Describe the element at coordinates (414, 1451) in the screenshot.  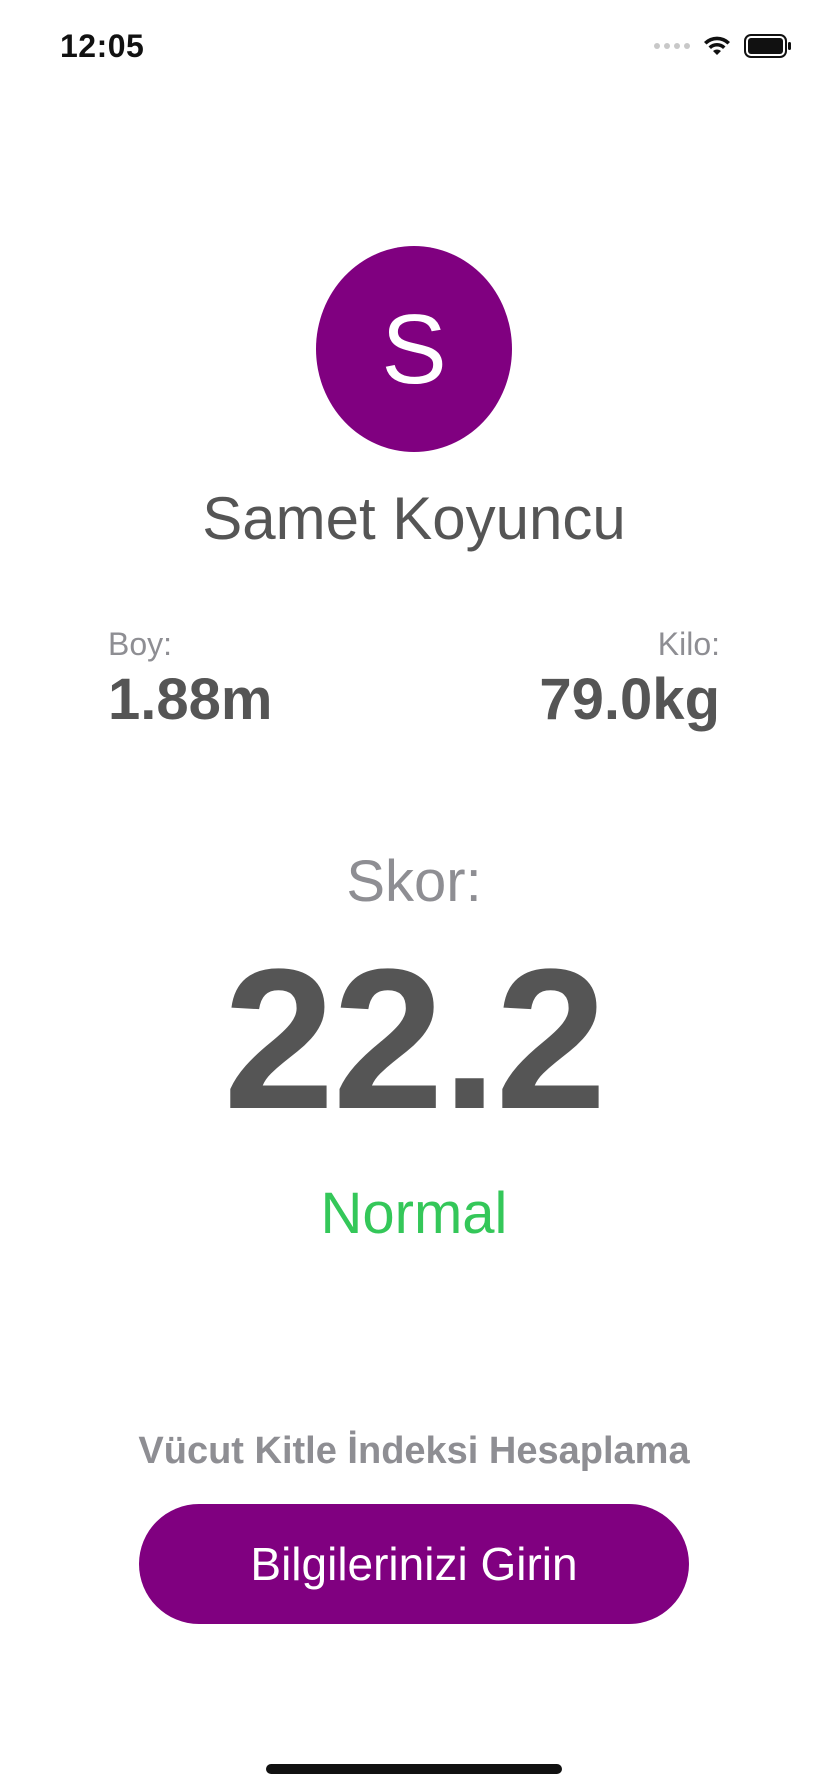
I see `calculator-title: Vücut Kitle İndeksi Hesaplama` at that location.